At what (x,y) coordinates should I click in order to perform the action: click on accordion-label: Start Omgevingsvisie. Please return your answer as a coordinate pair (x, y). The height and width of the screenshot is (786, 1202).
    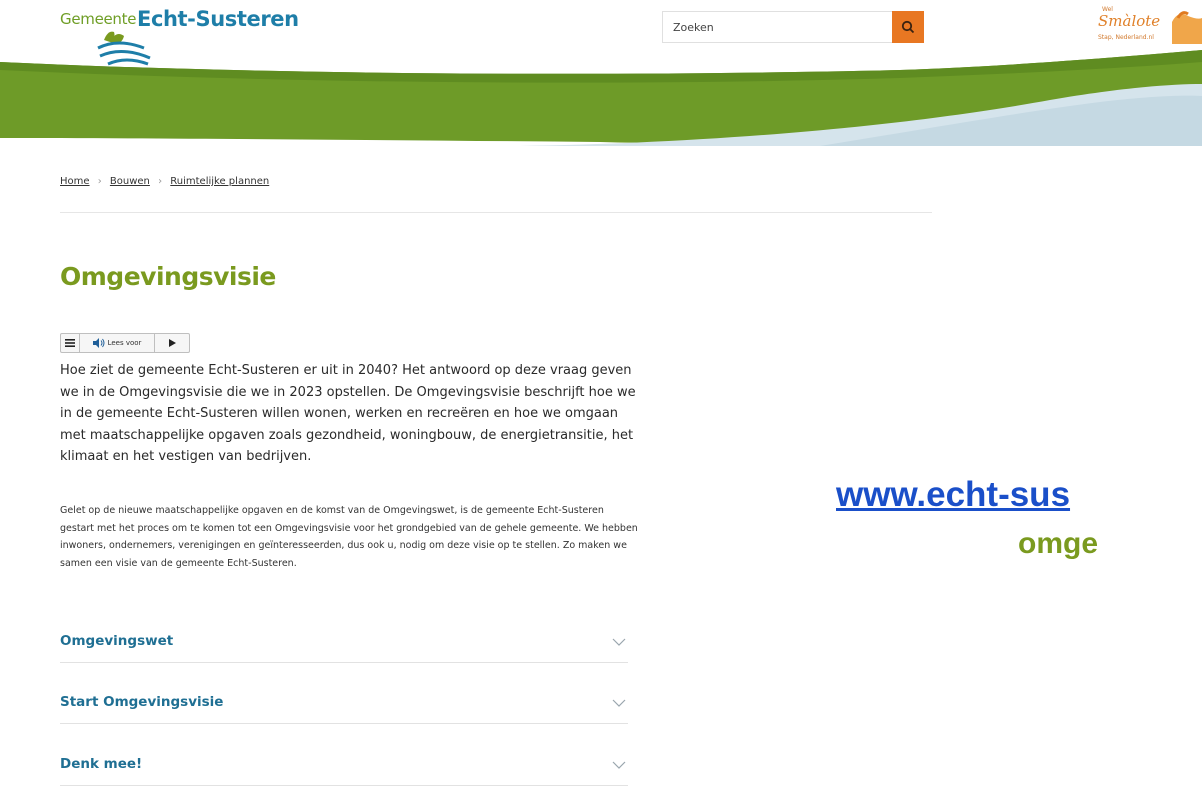
    Looking at the image, I should click on (142, 702).